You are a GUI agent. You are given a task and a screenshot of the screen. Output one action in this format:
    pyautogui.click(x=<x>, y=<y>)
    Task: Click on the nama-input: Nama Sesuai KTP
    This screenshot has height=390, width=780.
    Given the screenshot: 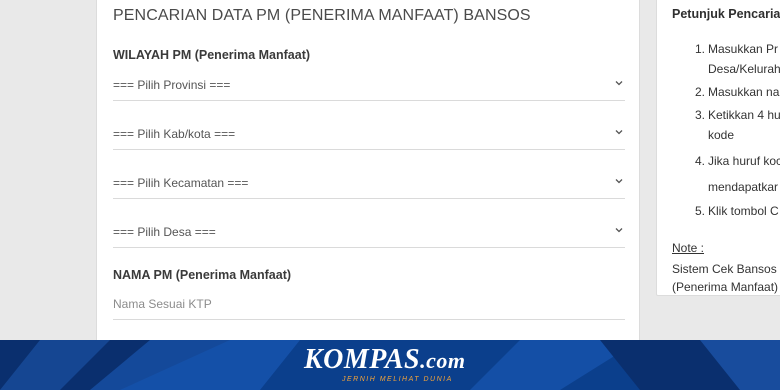 What is the action you would take?
    pyautogui.click(x=369, y=303)
    